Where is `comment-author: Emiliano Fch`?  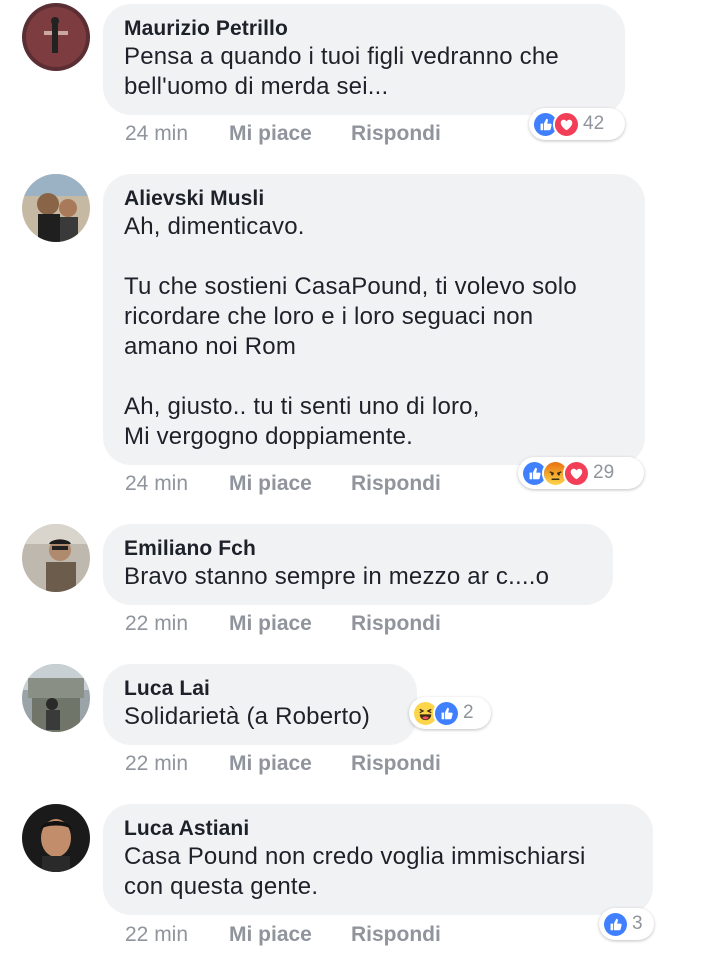
comment-author: Emiliano Fch is located at coordinates (358, 549).